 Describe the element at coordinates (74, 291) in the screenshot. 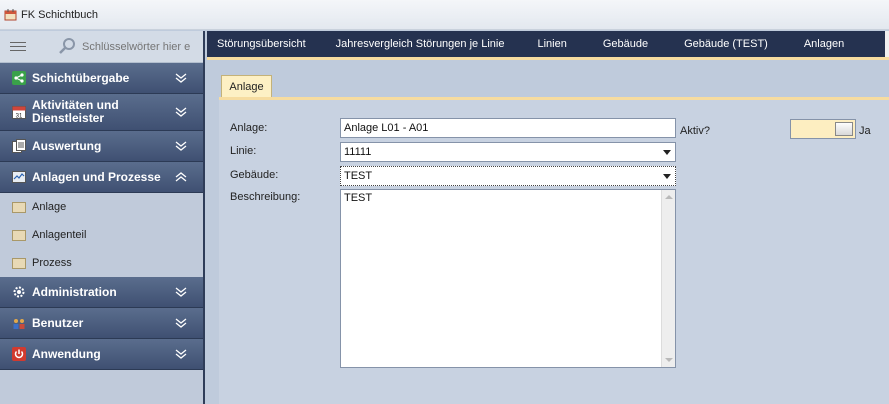

I see `nav-group-label: Administration` at that location.